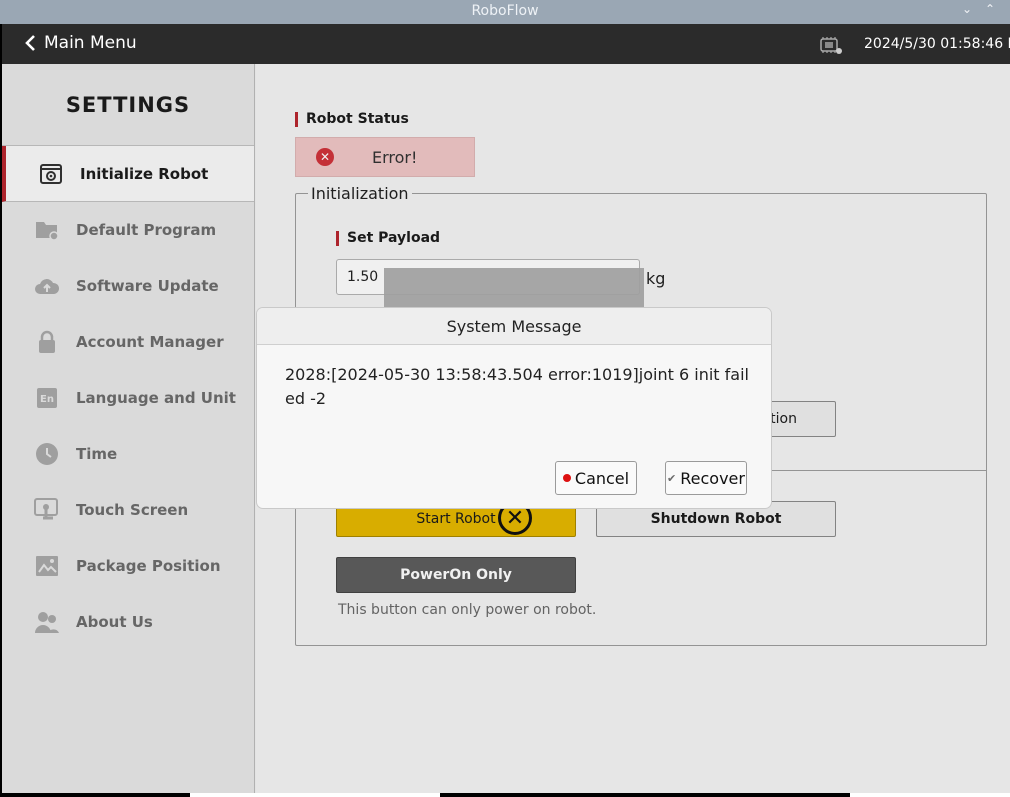 This screenshot has width=1010, height=797. I want to click on back-label: Main Menu, so click(90, 43).